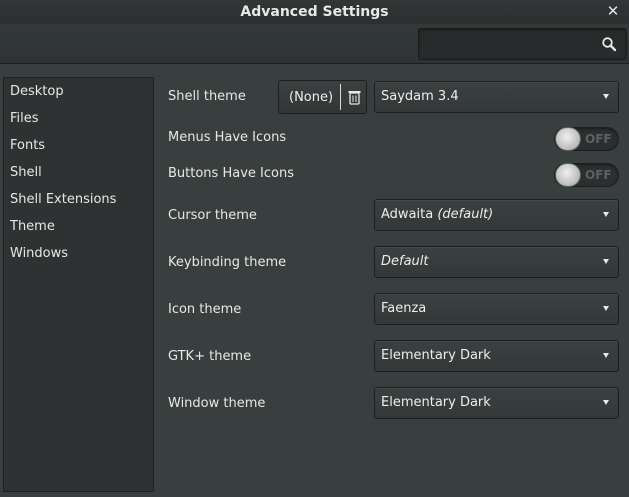  What do you see at coordinates (311, 97) in the screenshot?
I see `shell-theme-none-label: (None)` at bounding box center [311, 97].